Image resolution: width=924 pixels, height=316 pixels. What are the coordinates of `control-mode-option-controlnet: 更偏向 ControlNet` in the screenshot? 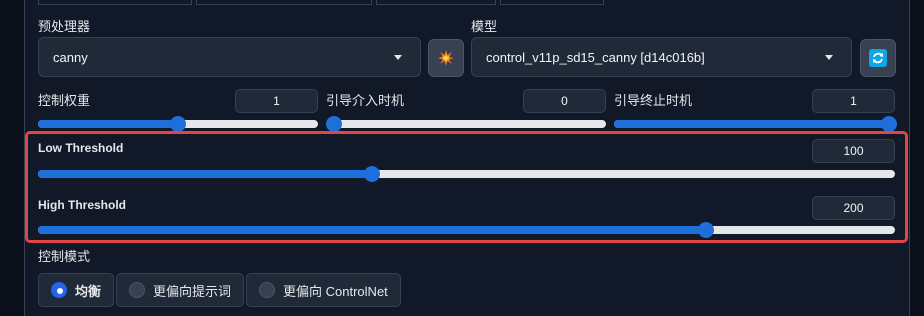 It's located at (323, 290).